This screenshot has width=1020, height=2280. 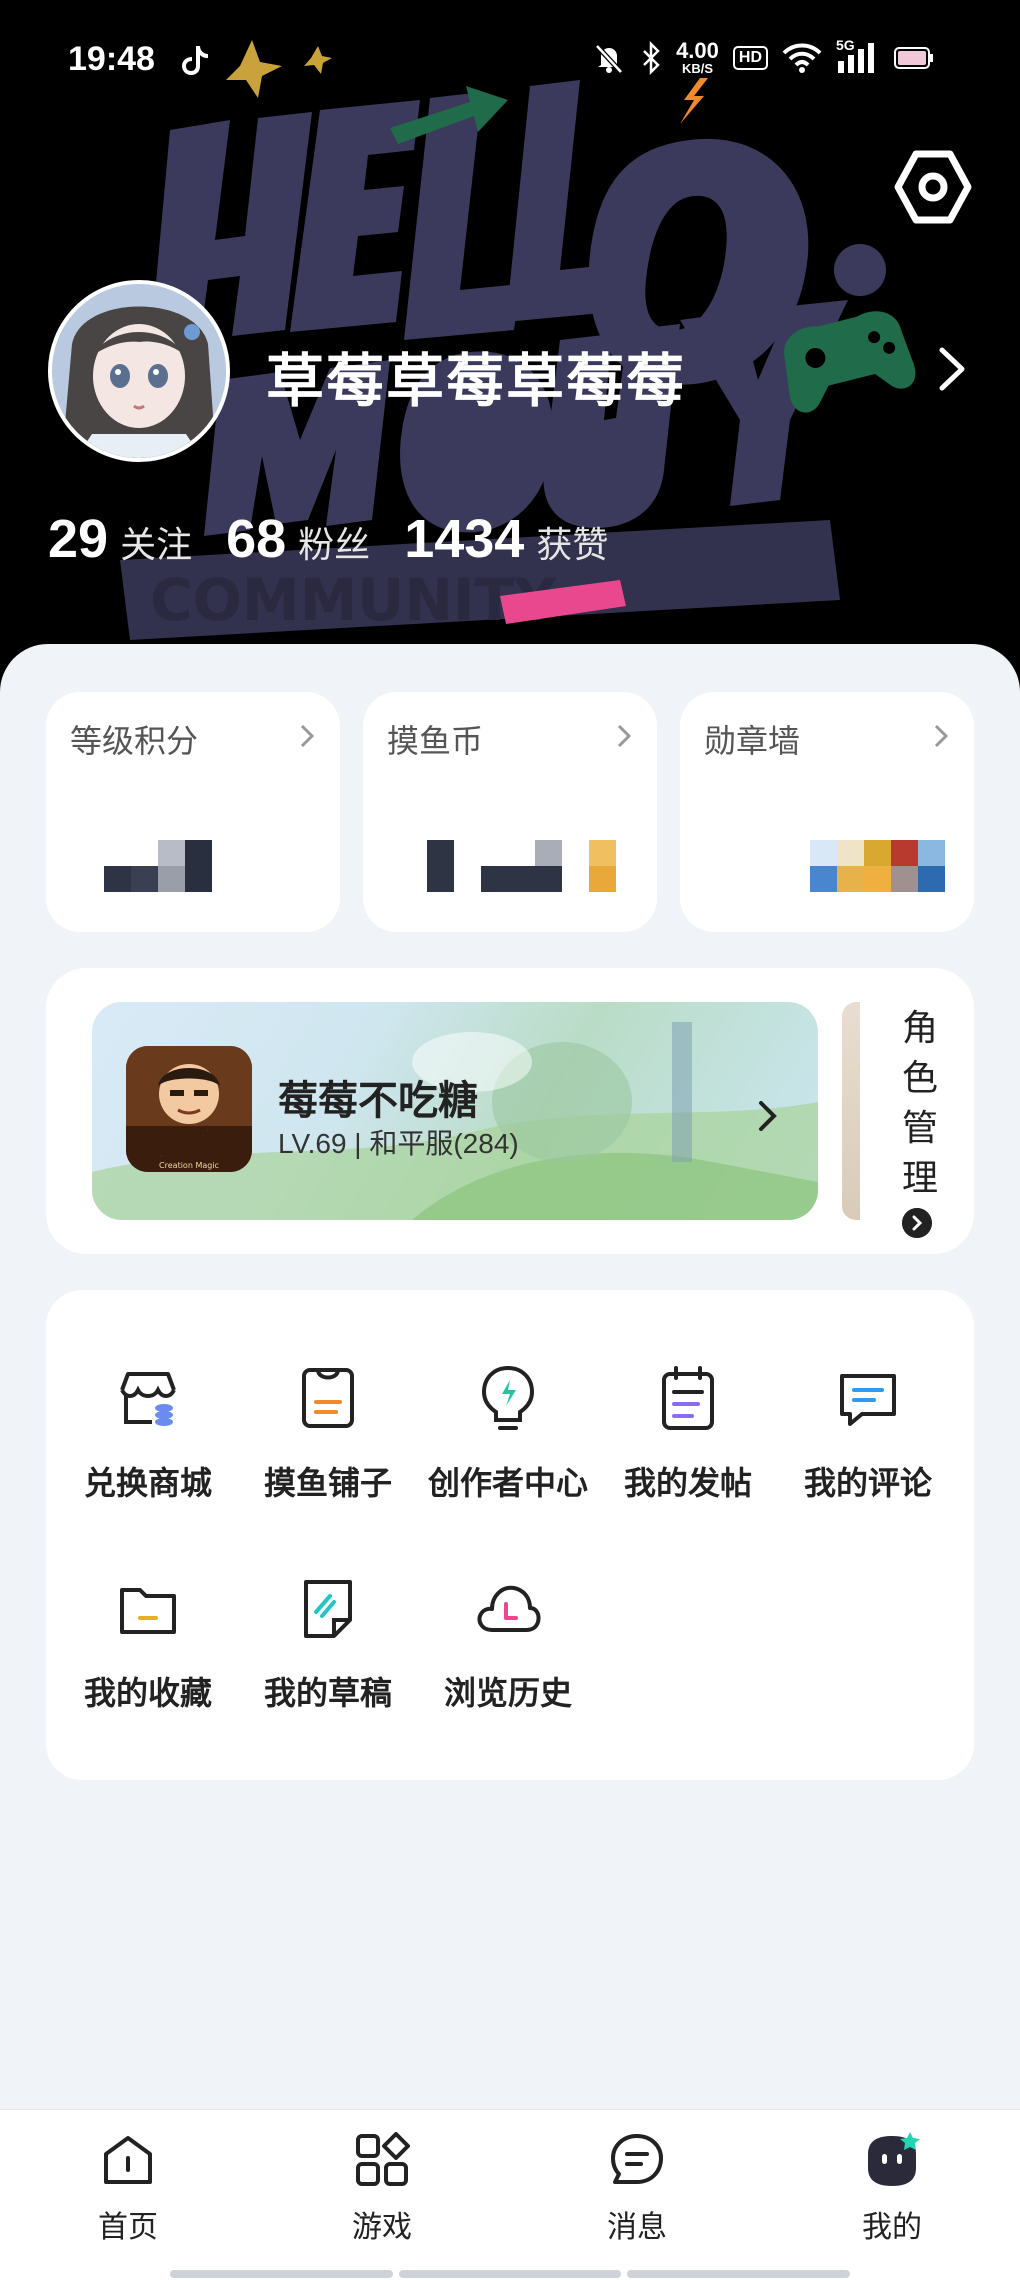 I want to click on stat-label: 获赞, so click(x=572, y=545).